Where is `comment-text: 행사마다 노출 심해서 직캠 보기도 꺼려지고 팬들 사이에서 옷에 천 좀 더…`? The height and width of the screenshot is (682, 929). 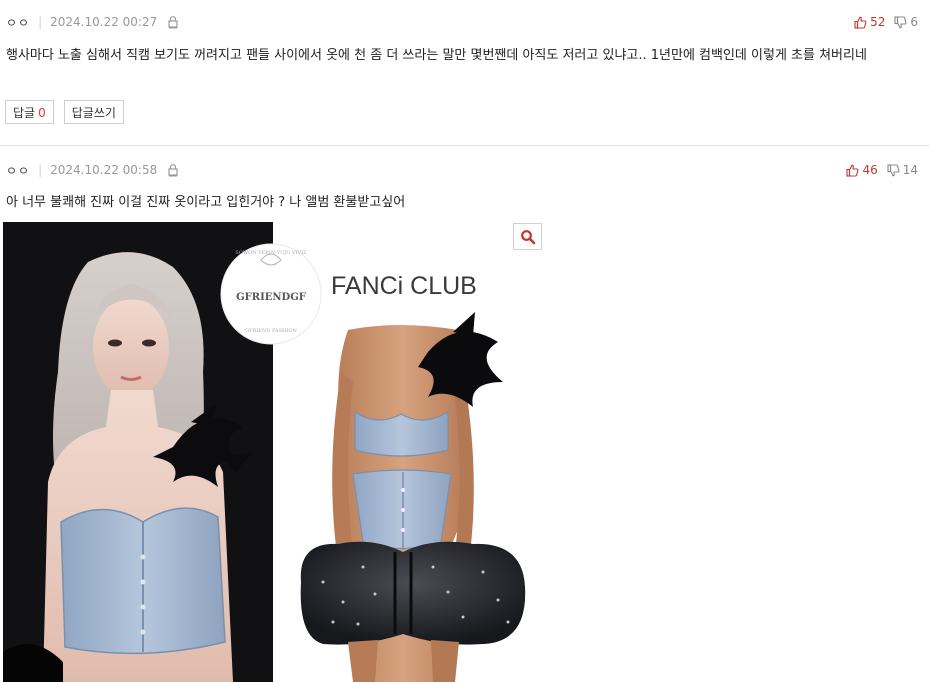
comment-text: 행사마다 노출 심해서 직캠 보기도 꺼려지고 팬들 사이에서 옷에 천 좀 더… is located at coordinates (436, 55).